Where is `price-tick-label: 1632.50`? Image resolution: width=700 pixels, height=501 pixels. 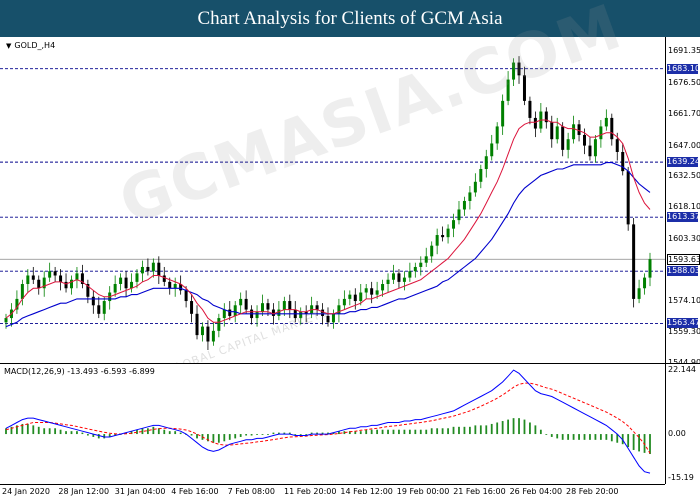 price-tick-label: 1632.50 is located at coordinates (684, 176).